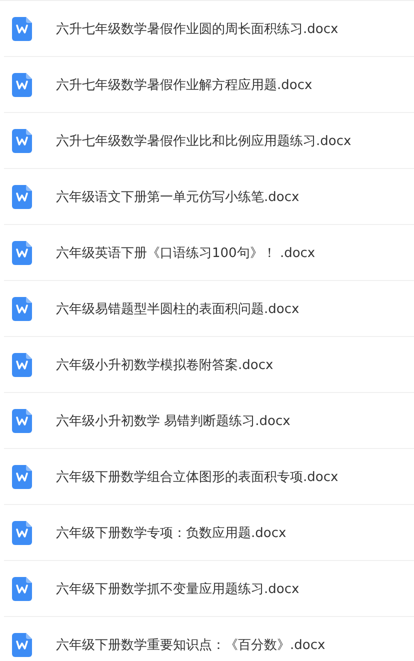 This screenshot has width=414, height=661. What do you see at coordinates (191, 645) in the screenshot?
I see `file-name: 六年级下册数学重要知识点：《百分数》.docx` at bounding box center [191, 645].